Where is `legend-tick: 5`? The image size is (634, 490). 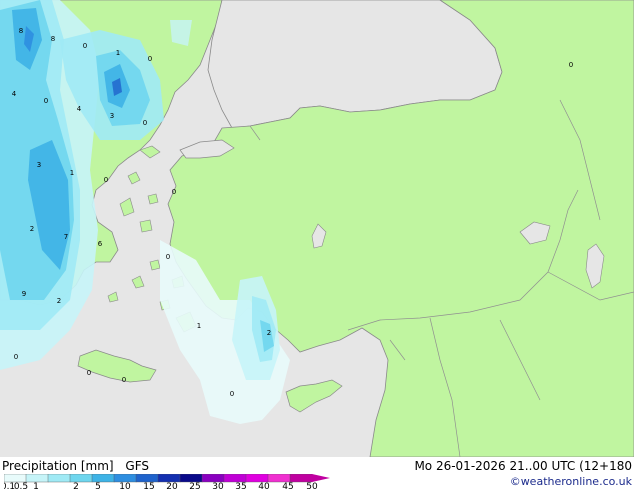
legend-tick: 5 is located at coordinates (98, 486).